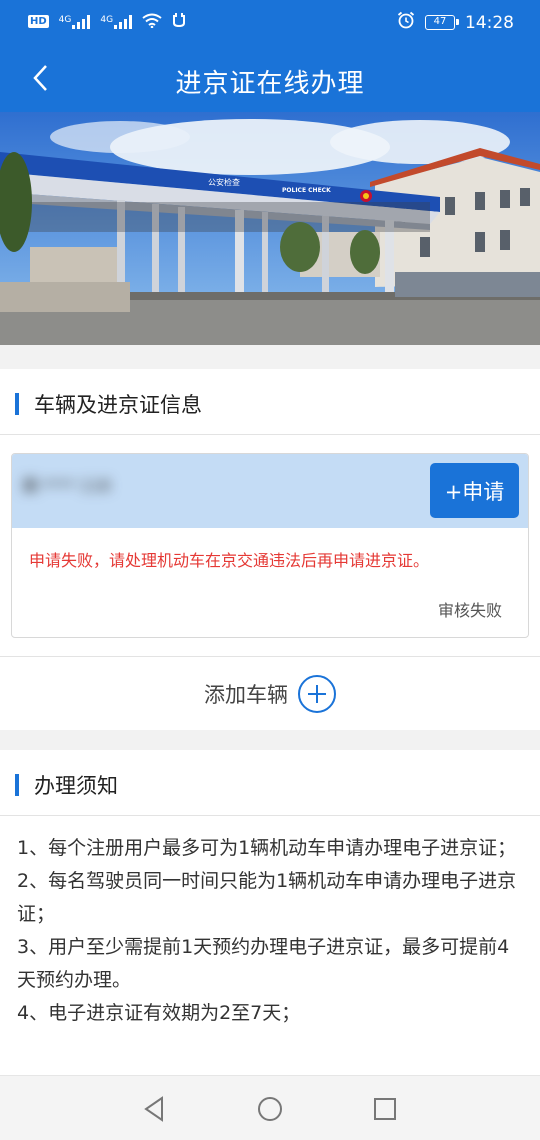 Image resolution: width=540 pixels, height=1140 pixels. I want to click on square-recents-icon, so click(385, 1109).